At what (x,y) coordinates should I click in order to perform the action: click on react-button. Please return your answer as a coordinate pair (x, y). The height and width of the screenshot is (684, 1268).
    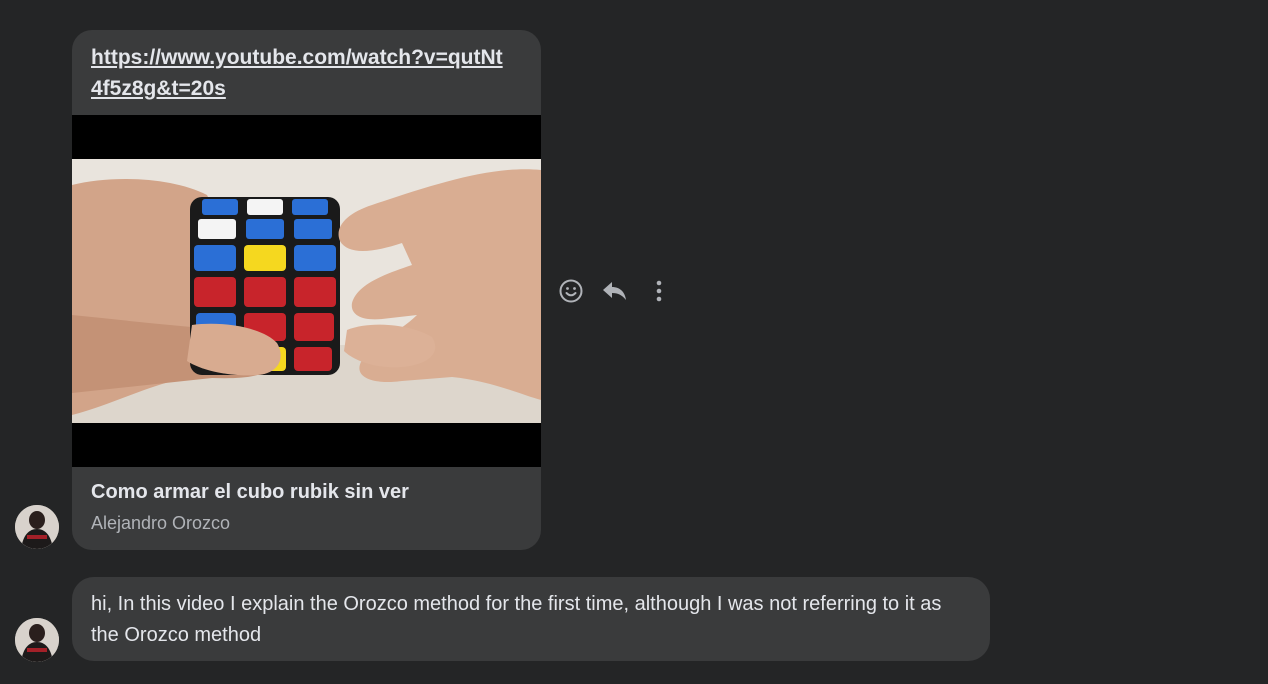
    Looking at the image, I should click on (571, 291).